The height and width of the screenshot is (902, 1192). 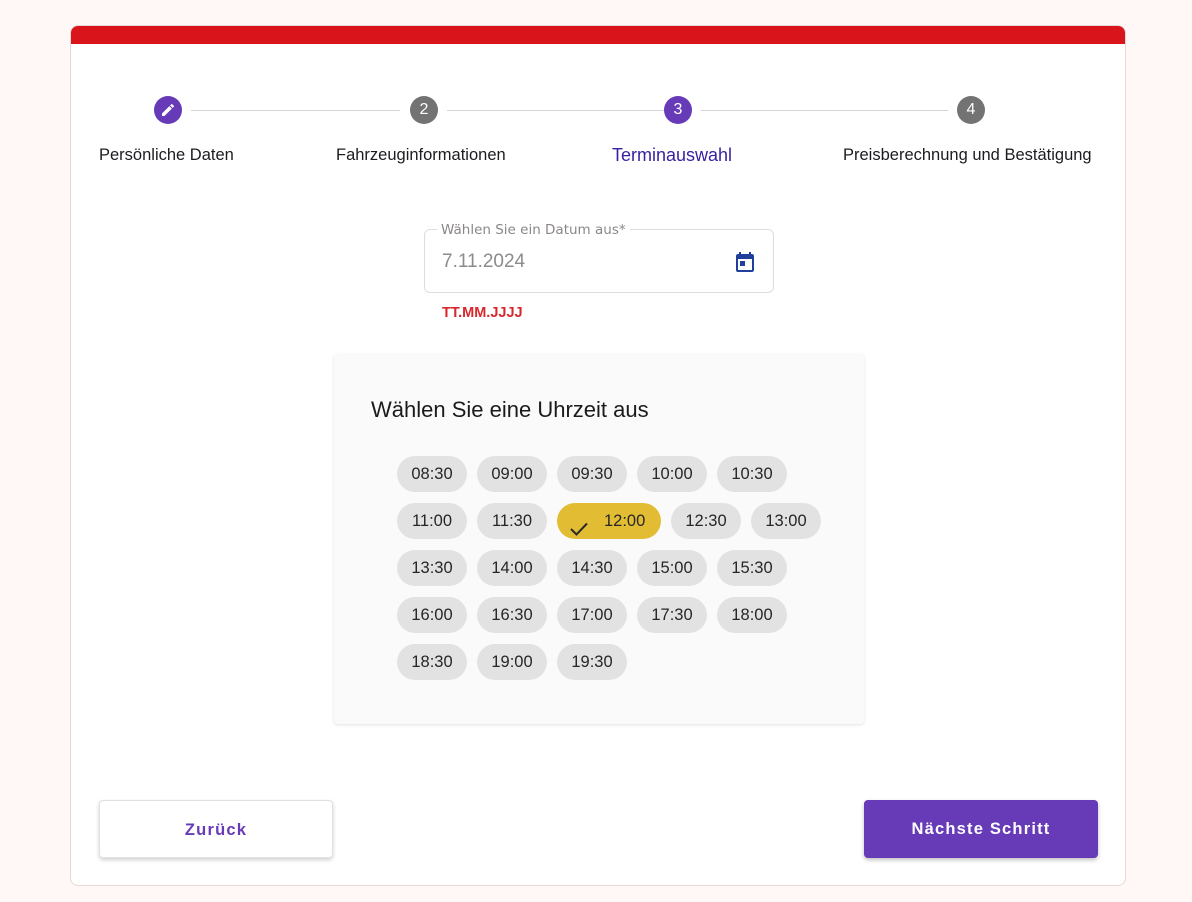 What do you see at coordinates (512, 474) in the screenshot?
I see `time-slot-chip: 09:00` at bounding box center [512, 474].